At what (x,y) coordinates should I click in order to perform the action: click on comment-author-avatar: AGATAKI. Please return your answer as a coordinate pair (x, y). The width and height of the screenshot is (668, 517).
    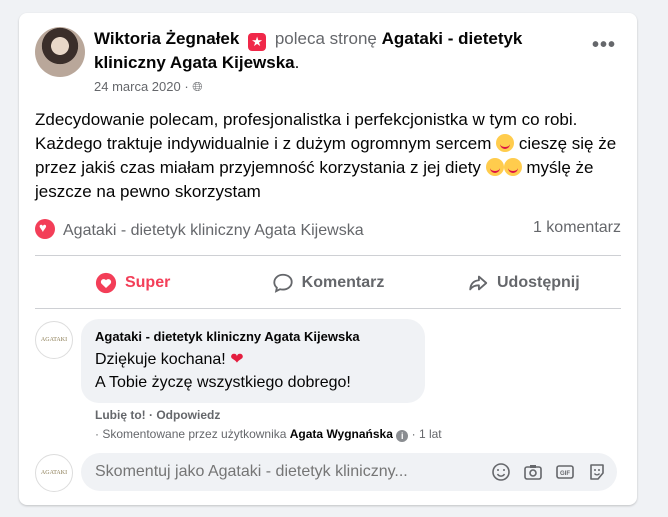
    Looking at the image, I should click on (54, 340).